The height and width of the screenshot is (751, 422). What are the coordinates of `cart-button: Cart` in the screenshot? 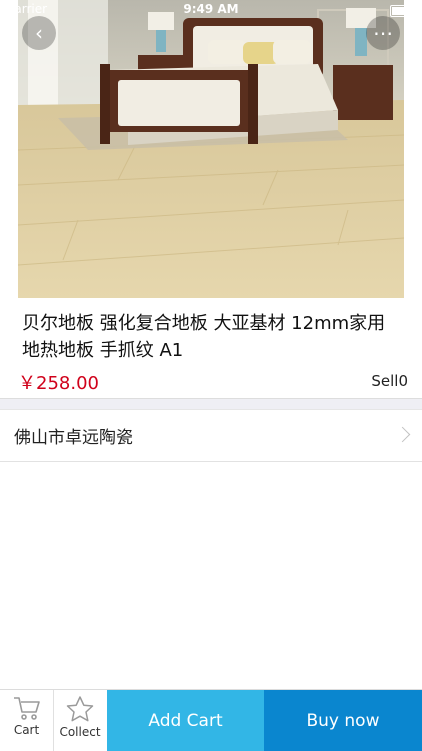 It's located at (27, 720).